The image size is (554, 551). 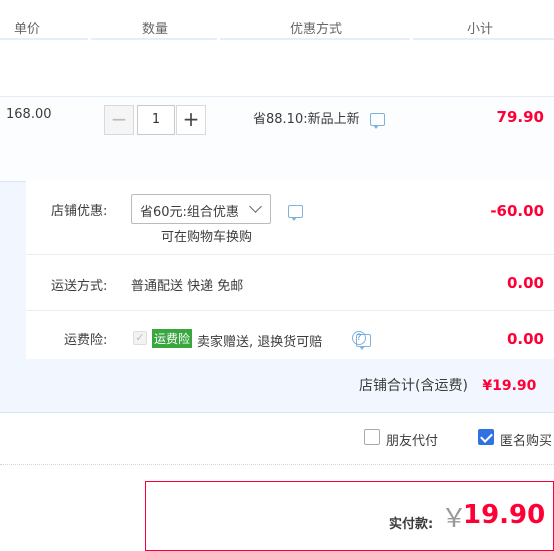 I want to click on shop-discount-label: 店铺优惠:, so click(x=79, y=211).